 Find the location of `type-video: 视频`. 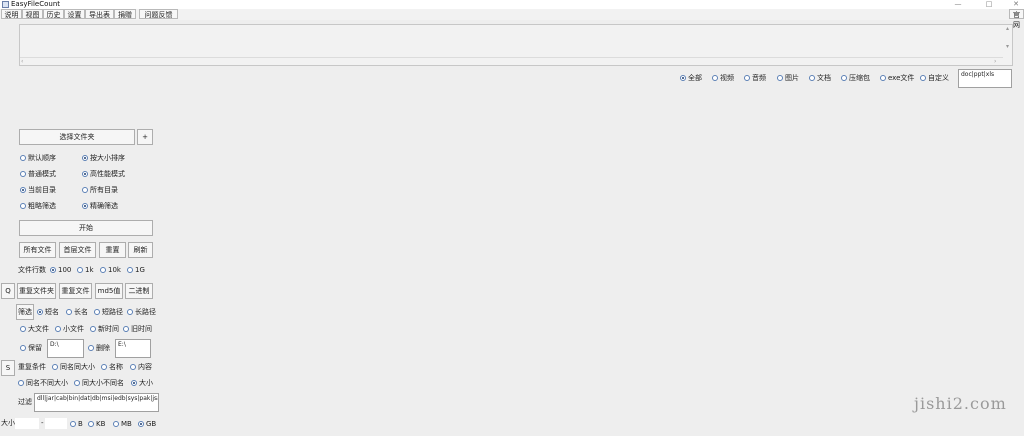

type-video: 视频 is located at coordinates (723, 78).